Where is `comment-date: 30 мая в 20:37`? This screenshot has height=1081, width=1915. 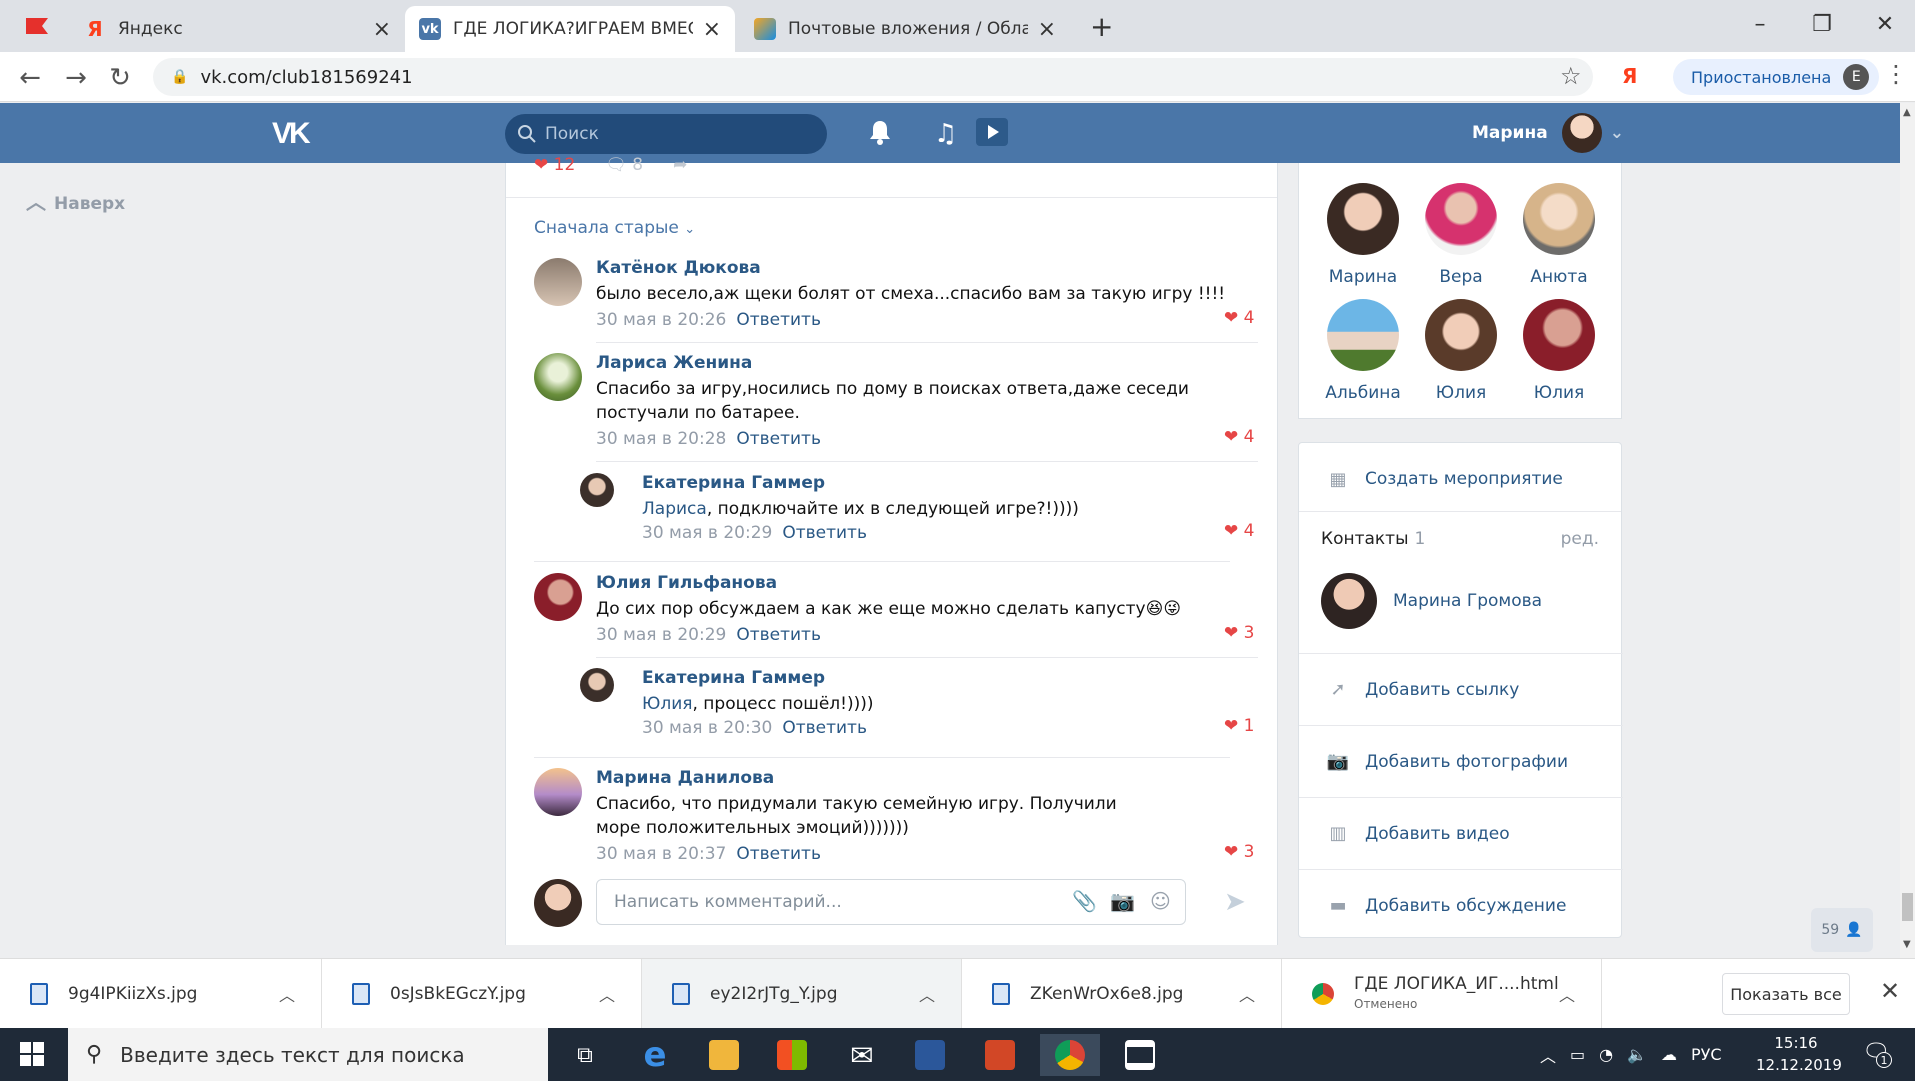
comment-date: 30 мая в 20:37 is located at coordinates (661, 854).